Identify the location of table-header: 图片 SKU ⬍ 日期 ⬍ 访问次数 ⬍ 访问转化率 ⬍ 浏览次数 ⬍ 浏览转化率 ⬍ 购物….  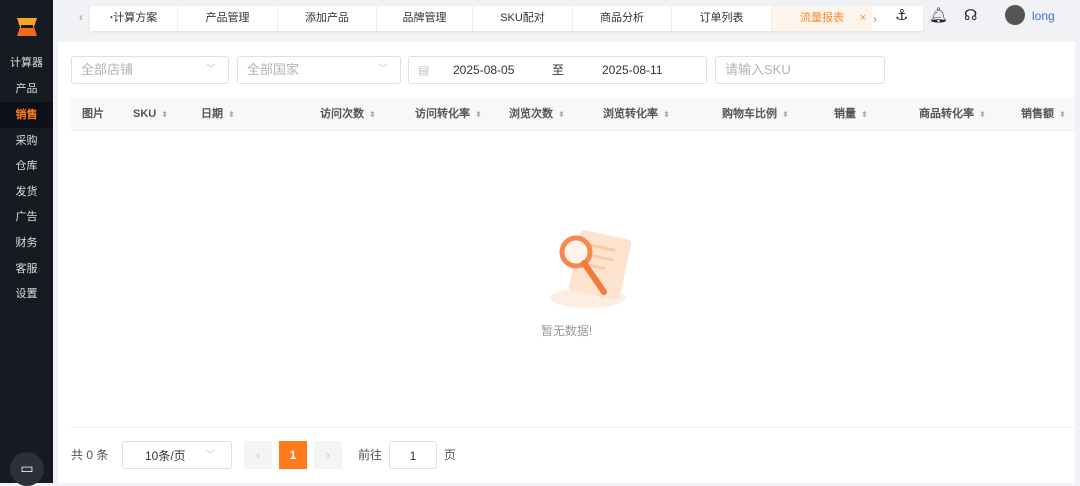
(573, 114).